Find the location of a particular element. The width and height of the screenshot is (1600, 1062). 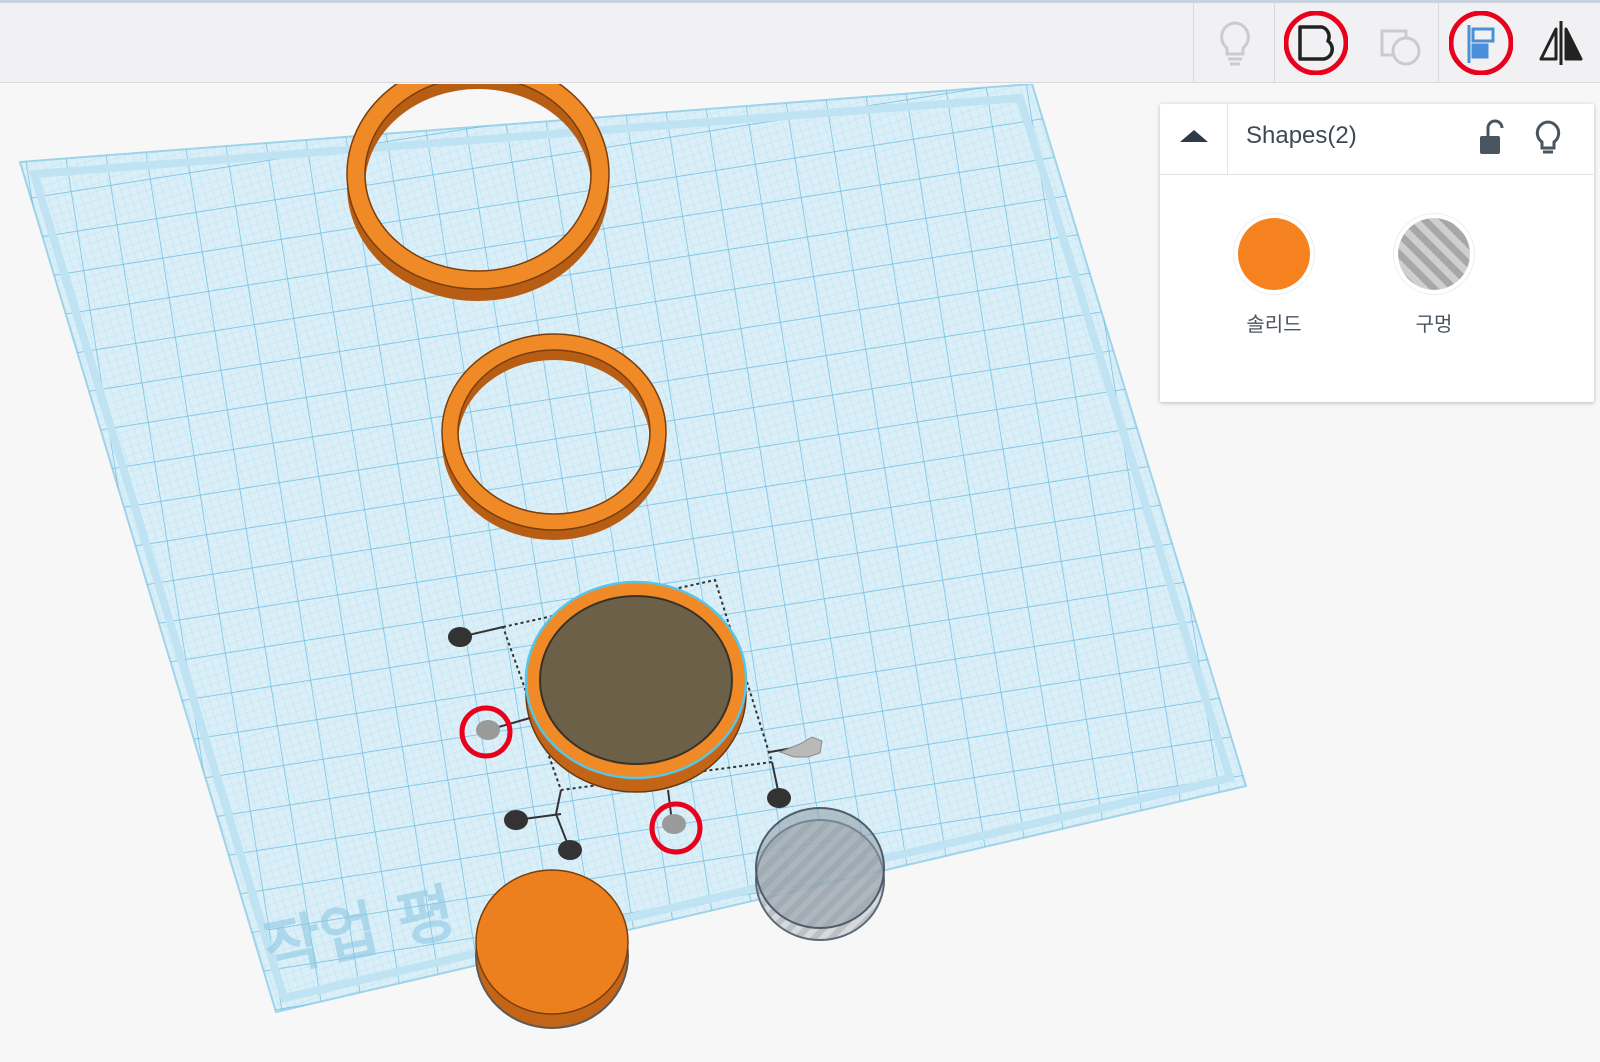

collapse-button is located at coordinates (1194, 139).